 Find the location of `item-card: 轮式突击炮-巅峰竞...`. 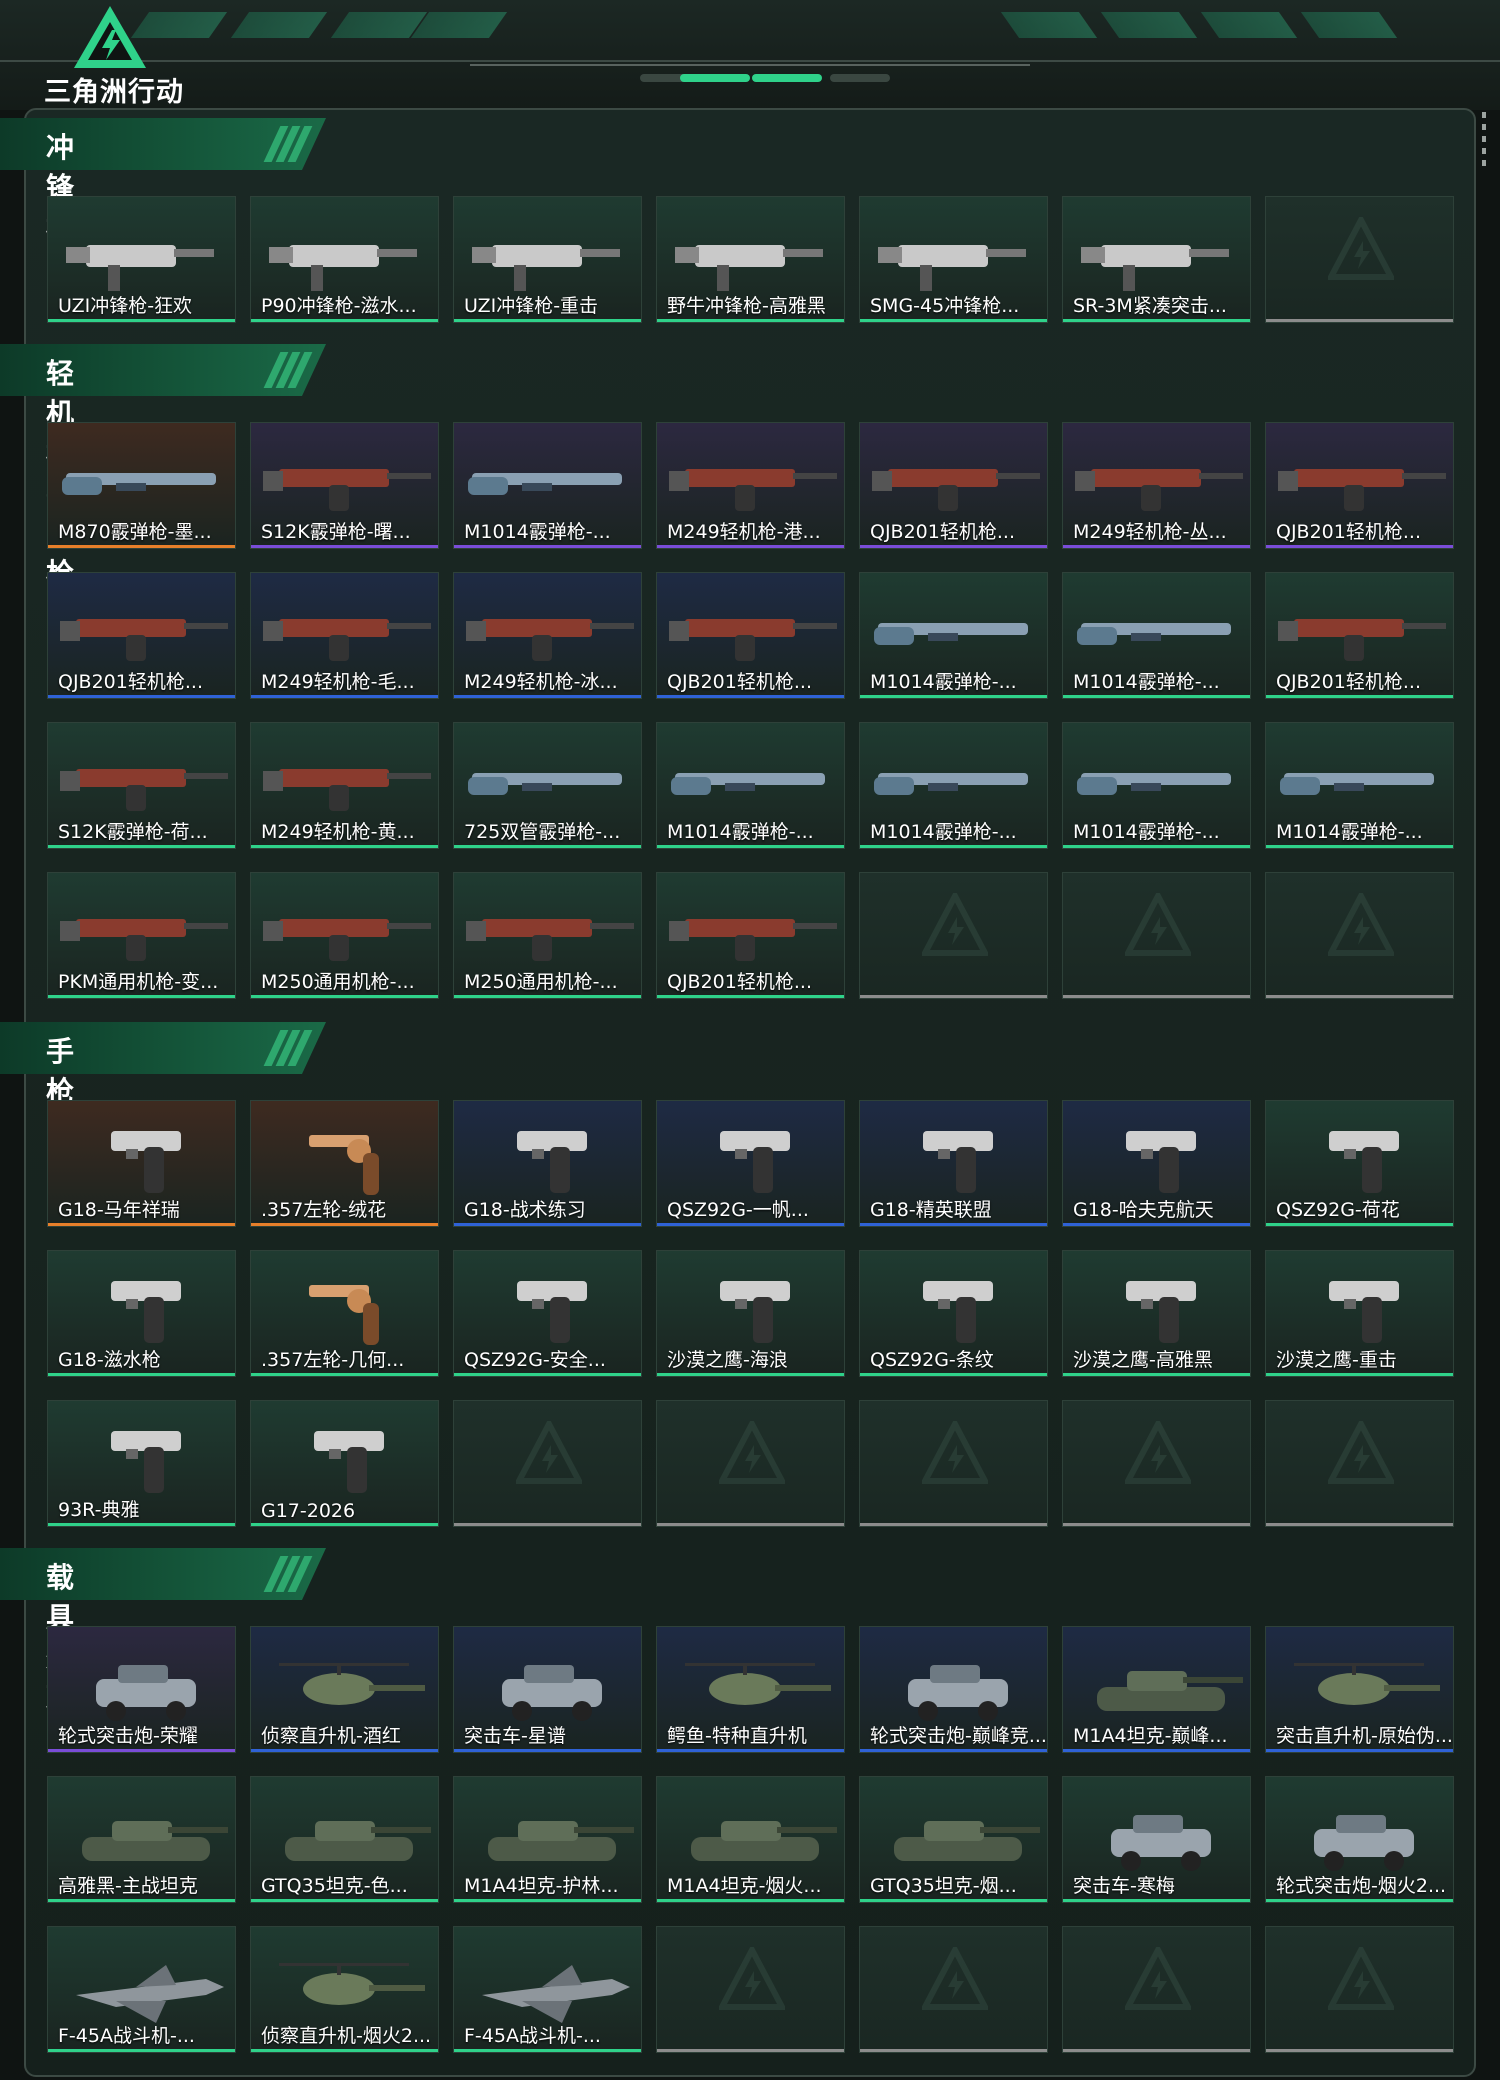

item-card: 轮式突击炮-巅峰竞... is located at coordinates (953, 1689).